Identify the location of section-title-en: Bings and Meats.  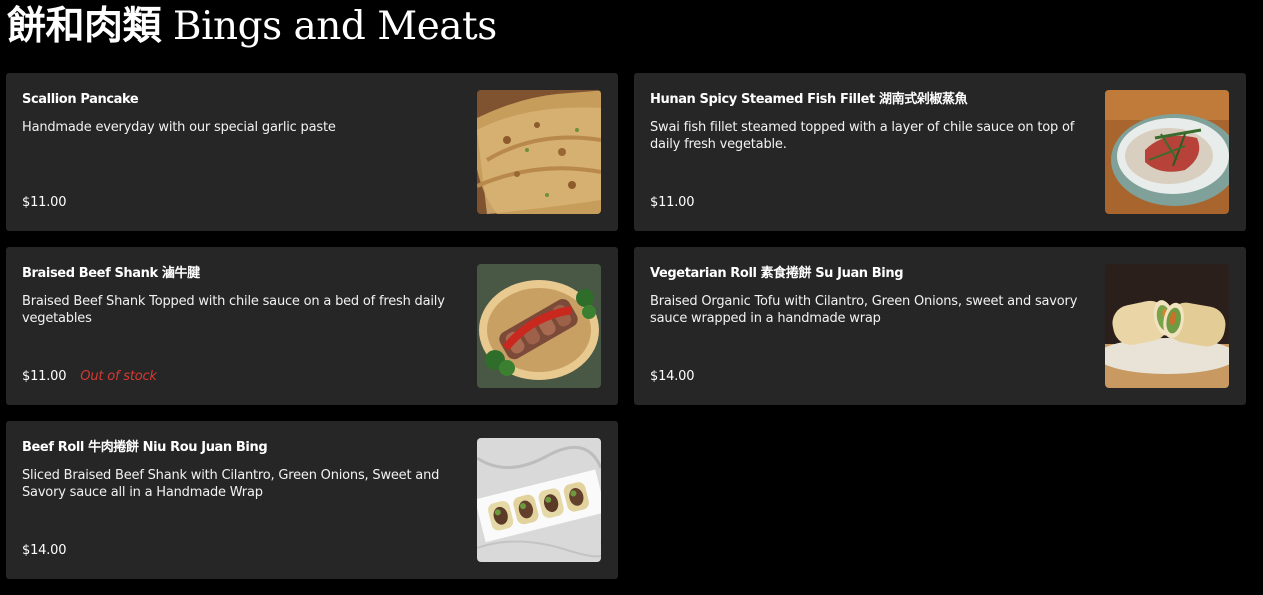
(334, 26).